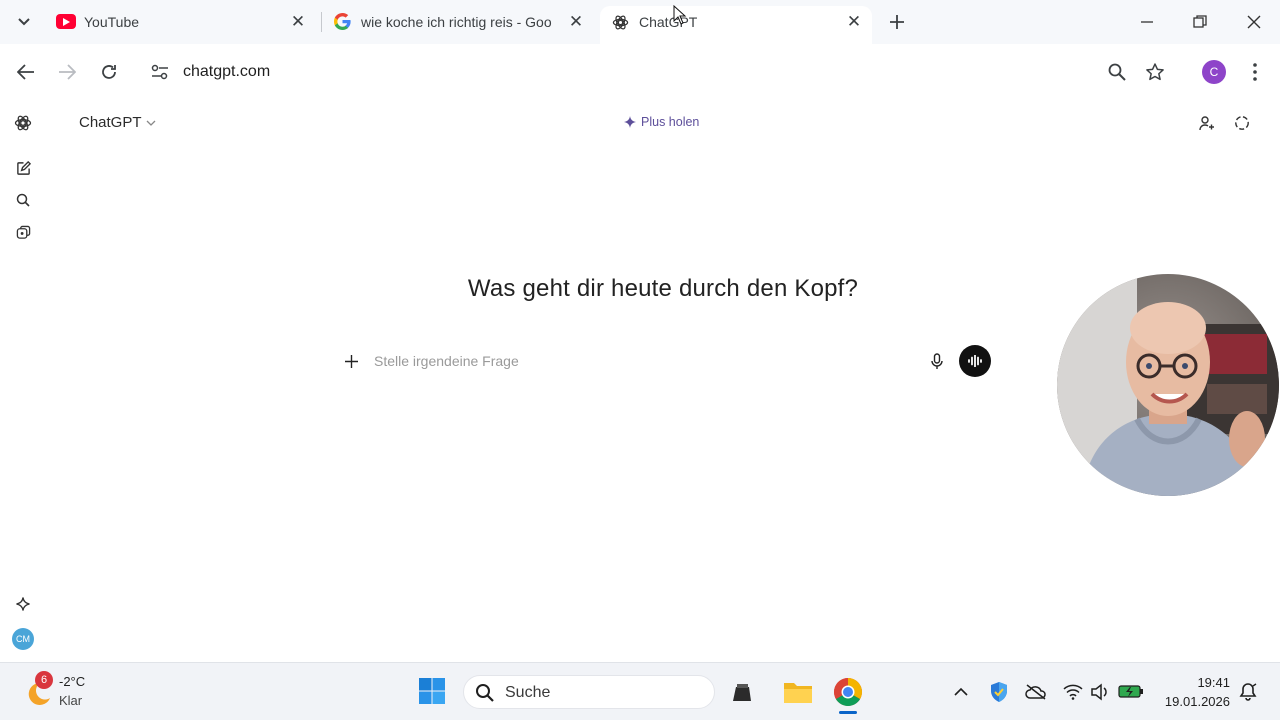 The height and width of the screenshot is (720, 1280). I want to click on arrow-right-icon, so click(67, 72).